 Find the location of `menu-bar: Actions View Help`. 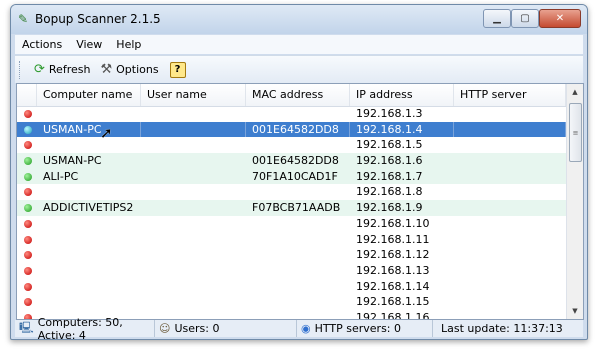

menu-bar: Actions View Help is located at coordinates (299, 44).